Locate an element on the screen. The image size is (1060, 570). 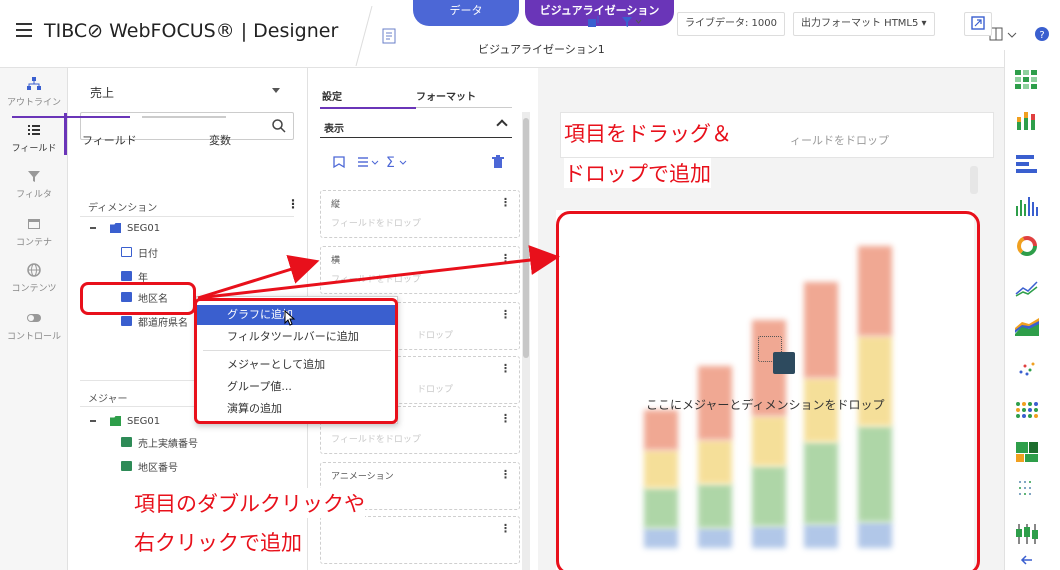
sort-icon is located at coordinates (368, 162).